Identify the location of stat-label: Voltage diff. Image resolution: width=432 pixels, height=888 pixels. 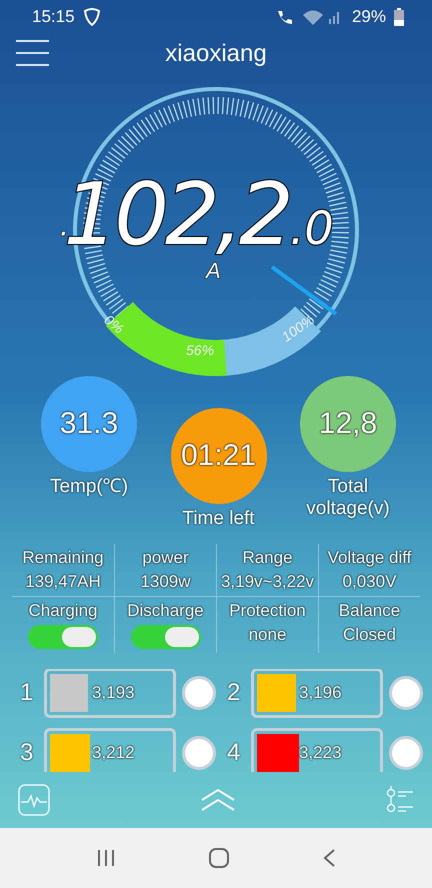
(370, 558).